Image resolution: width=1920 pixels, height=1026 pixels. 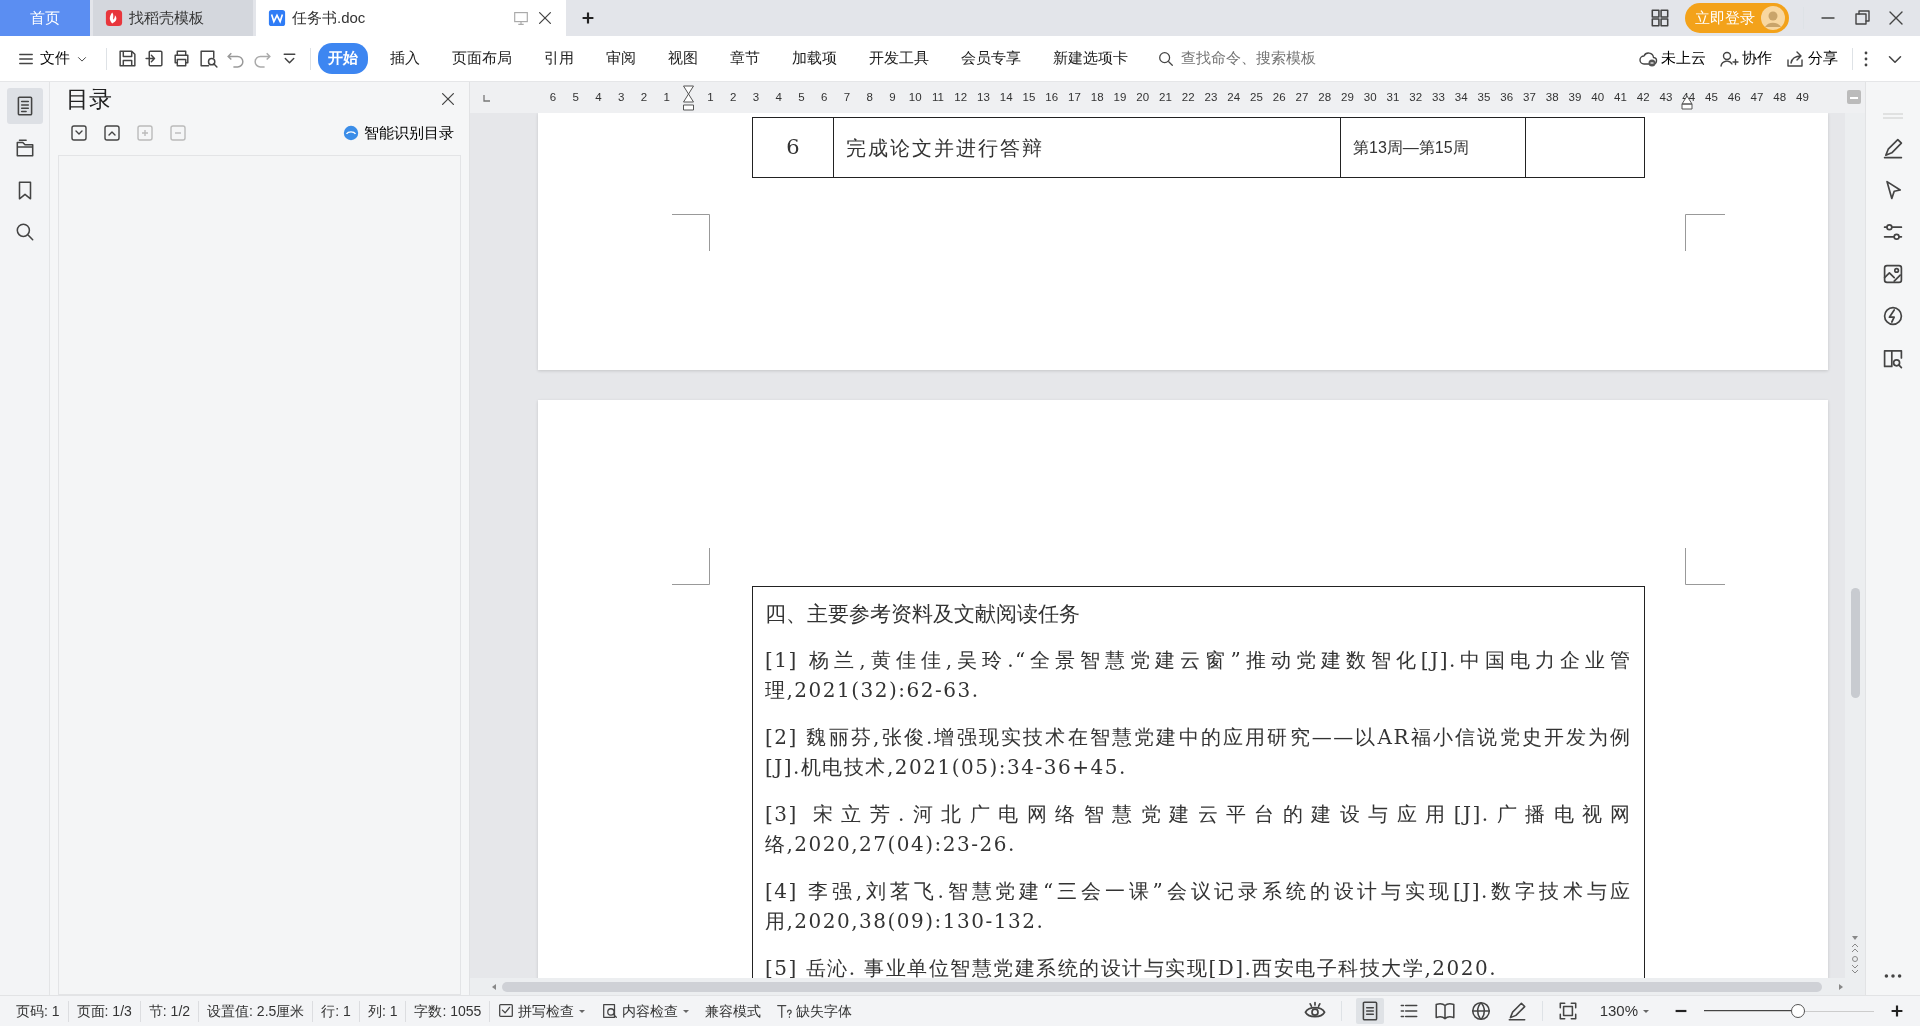 I want to click on ribbon-tab: 视图, so click(x=683, y=58).